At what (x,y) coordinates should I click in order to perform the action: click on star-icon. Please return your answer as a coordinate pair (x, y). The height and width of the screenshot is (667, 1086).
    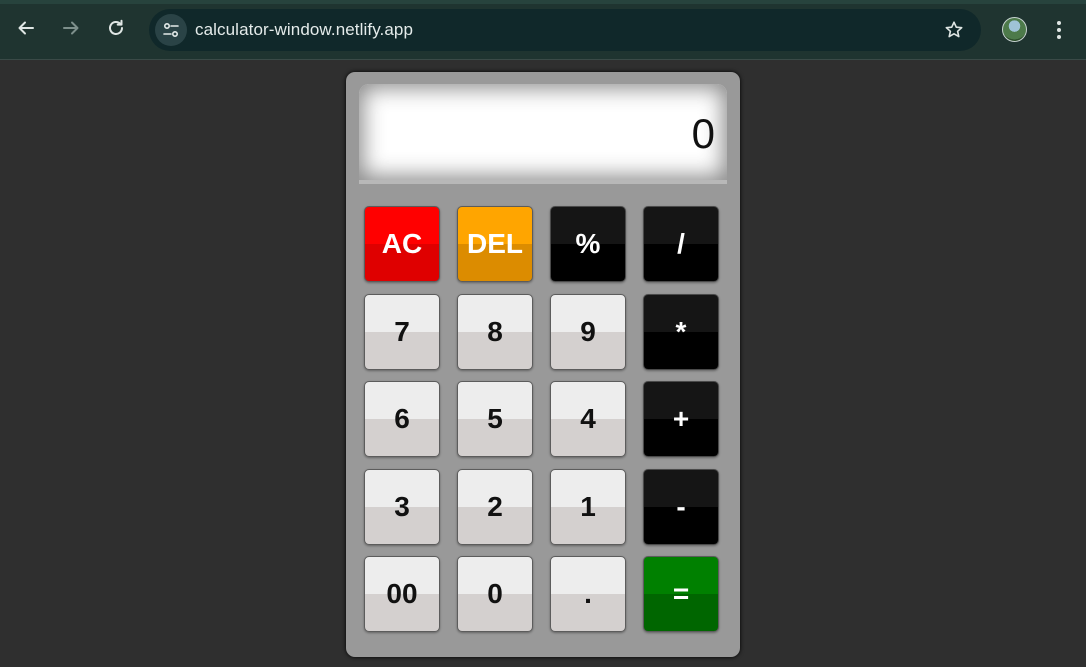
    Looking at the image, I should click on (954, 29).